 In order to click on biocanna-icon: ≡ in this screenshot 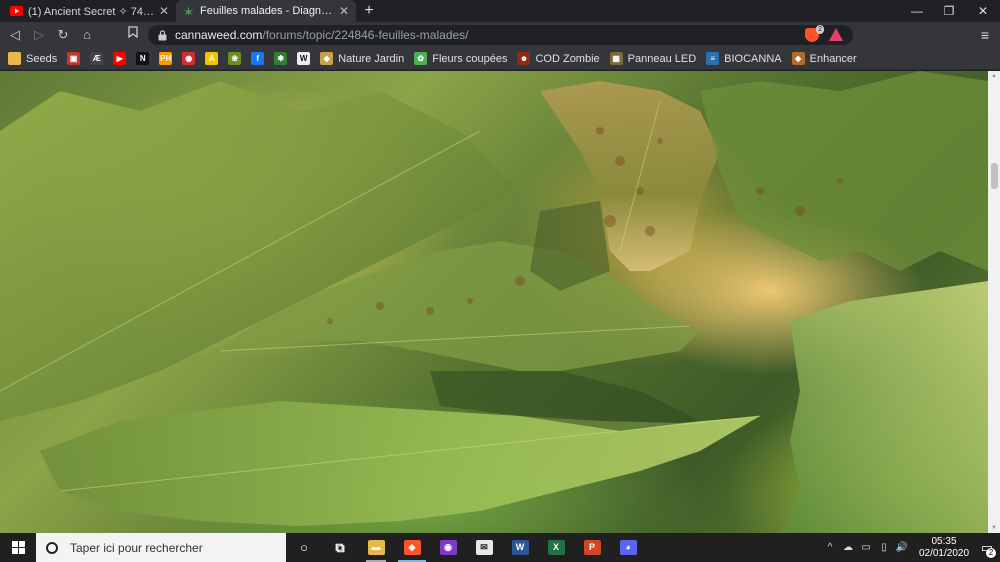, I will do `click(713, 58)`.